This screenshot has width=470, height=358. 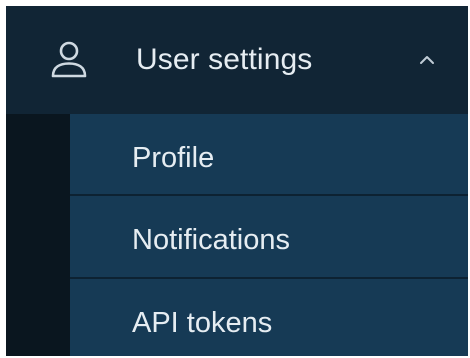 What do you see at coordinates (427, 60) in the screenshot?
I see `chevron-up-icon` at bounding box center [427, 60].